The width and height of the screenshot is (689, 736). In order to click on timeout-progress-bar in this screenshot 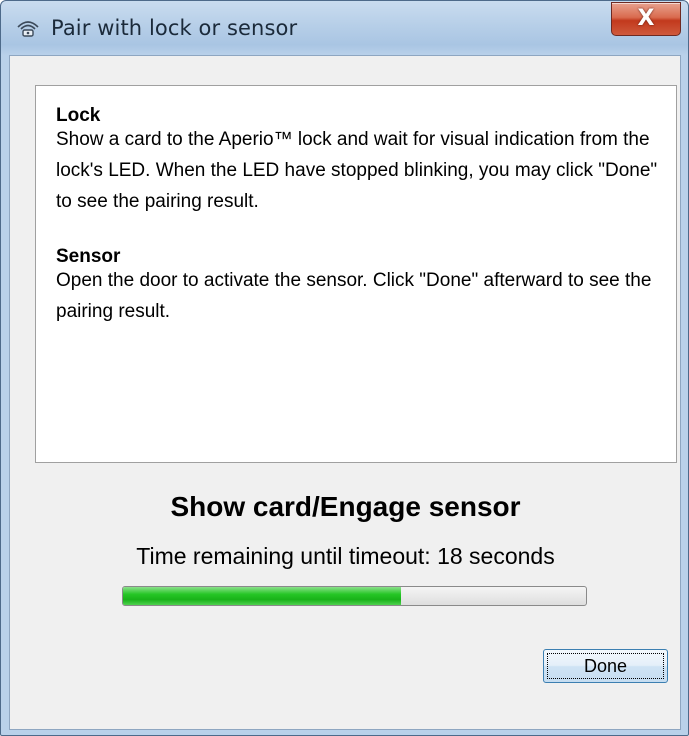, I will do `click(354, 596)`.